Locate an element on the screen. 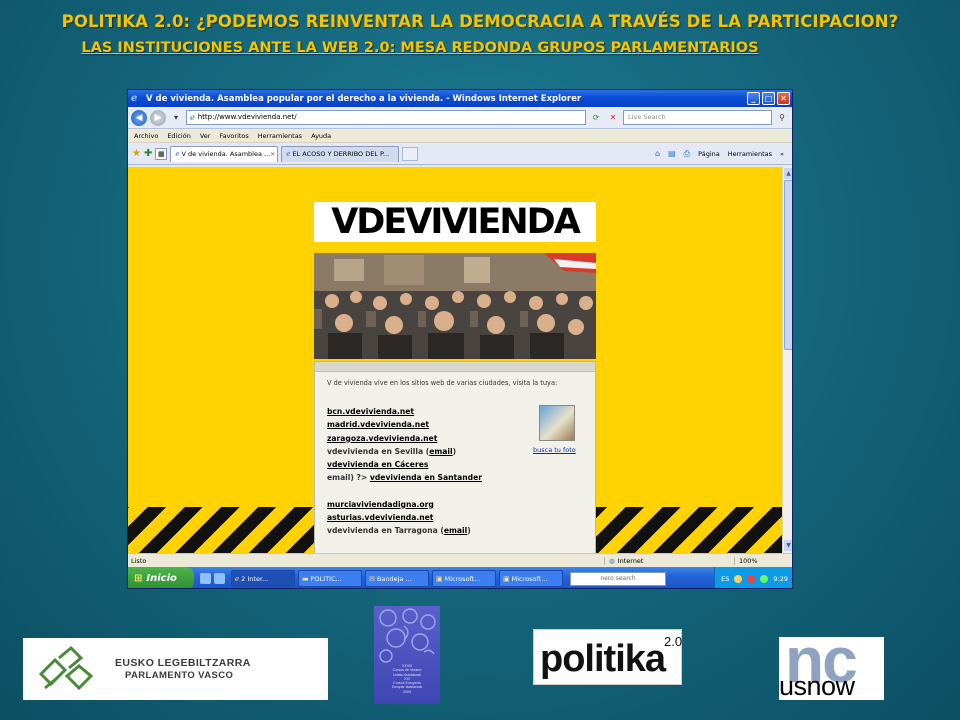 Image resolution: width=960 pixels, height=720 pixels. print-icon: ⎙ is located at coordinates (687, 154).